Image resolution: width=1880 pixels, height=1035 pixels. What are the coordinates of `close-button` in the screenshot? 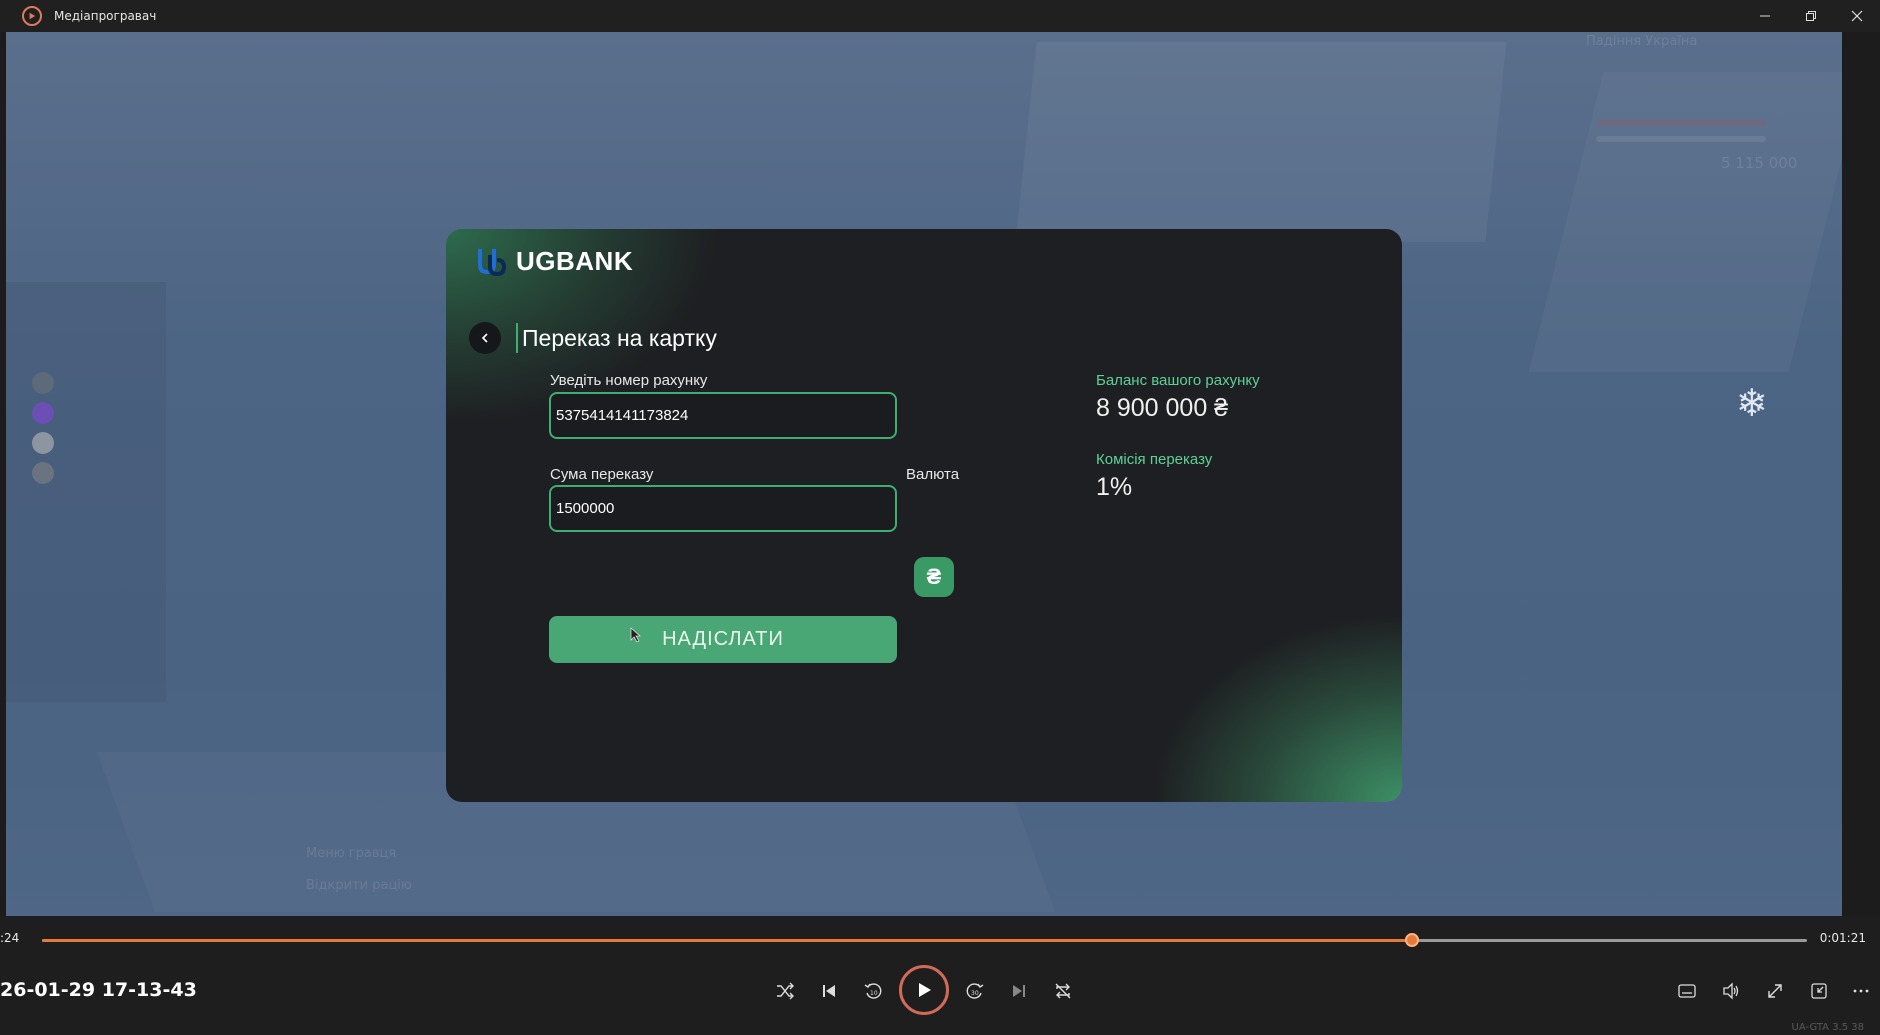 It's located at (1857, 16).